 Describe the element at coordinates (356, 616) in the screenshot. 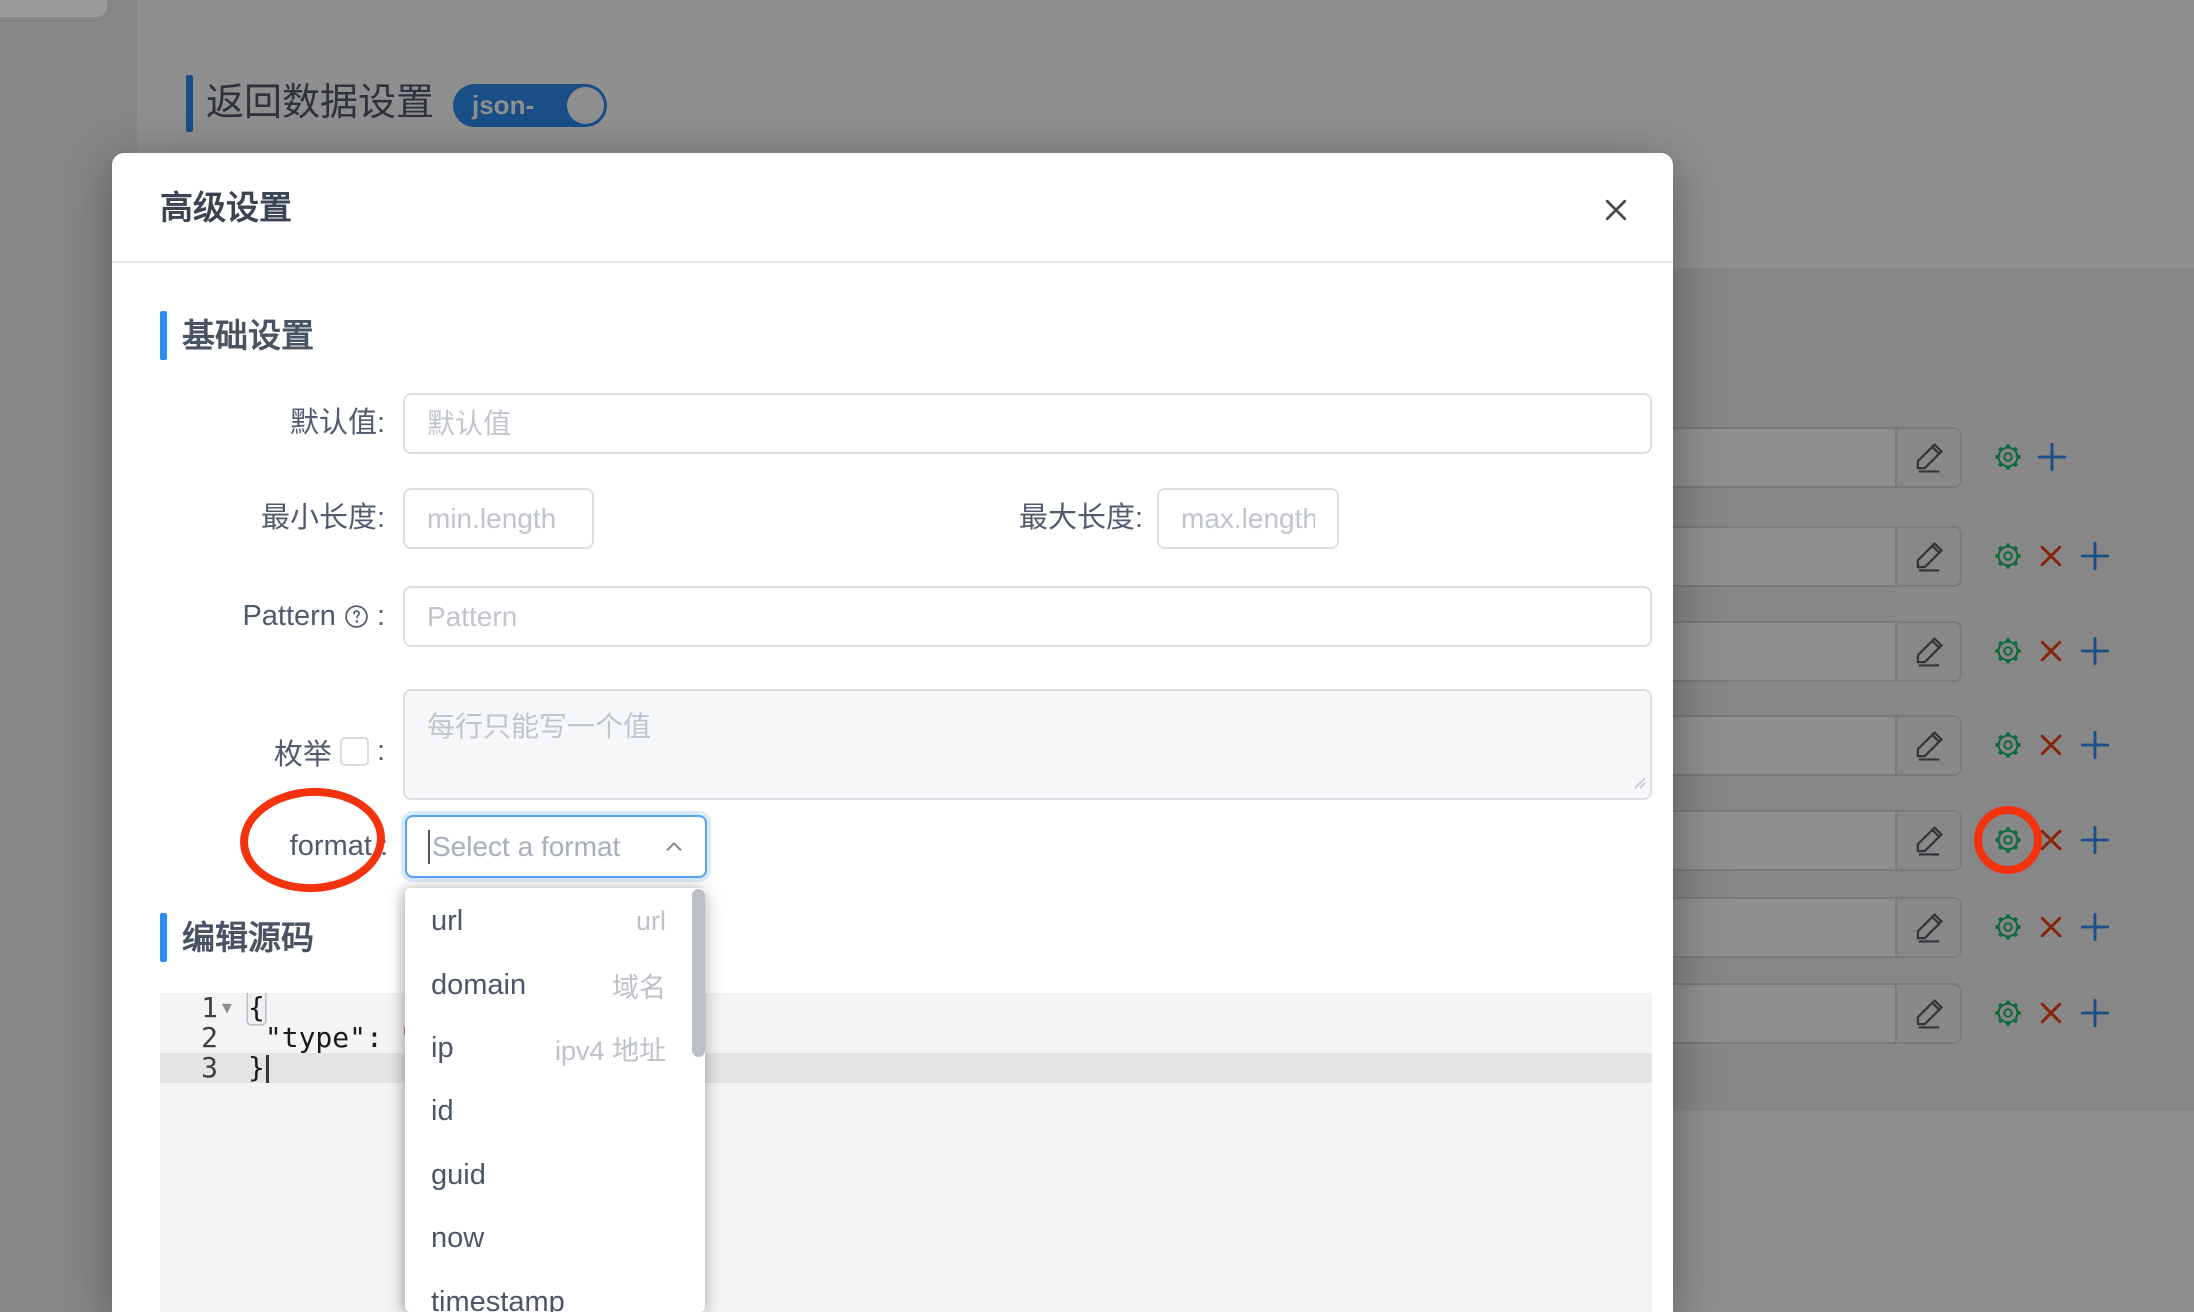

I see `help-question-icon` at that location.